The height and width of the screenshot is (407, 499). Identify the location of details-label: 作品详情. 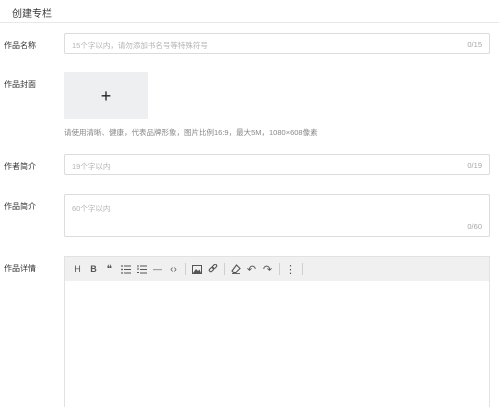
(20, 268).